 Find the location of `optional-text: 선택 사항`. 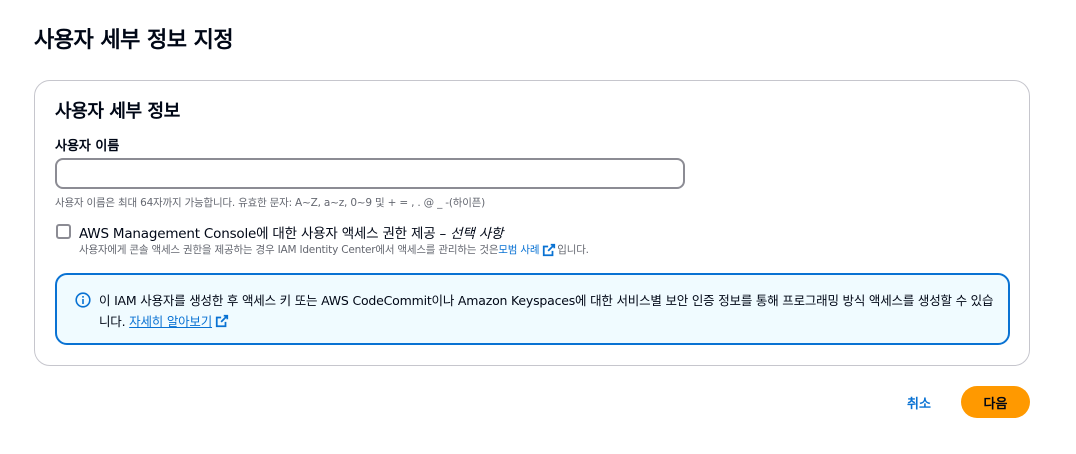

optional-text: 선택 사항 is located at coordinates (477, 234).